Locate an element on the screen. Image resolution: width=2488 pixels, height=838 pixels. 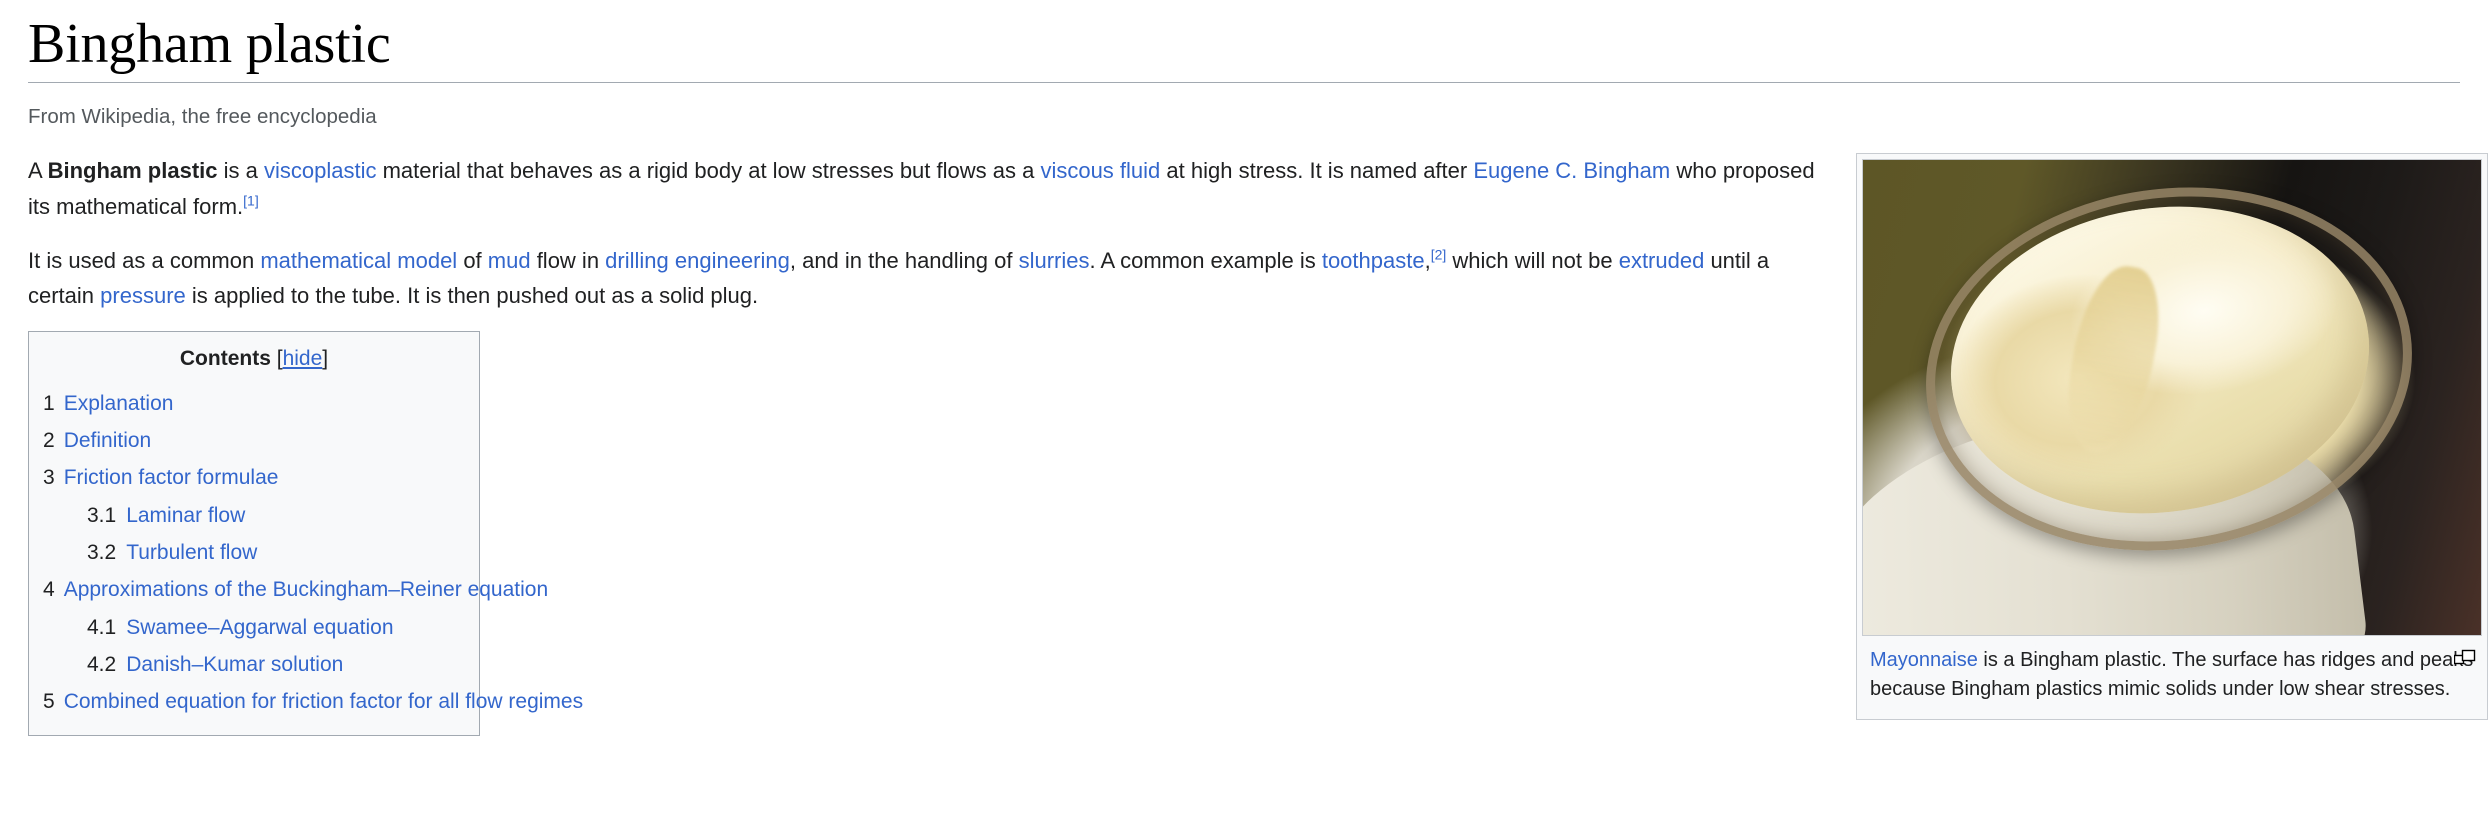
toc-entry-link: Laminar flow is located at coordinates (185, 515).